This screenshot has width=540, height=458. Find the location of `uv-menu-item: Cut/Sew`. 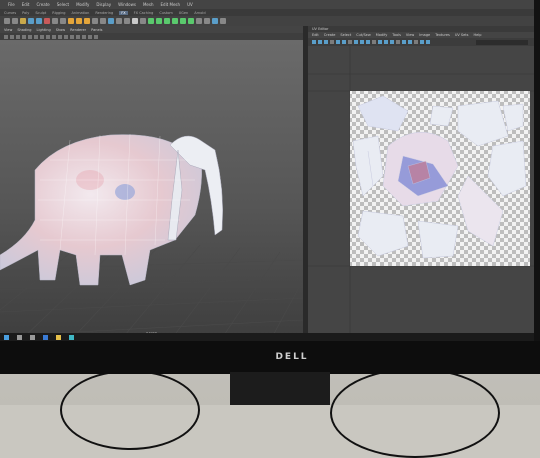

uv-menu-item: Cut/Sew is located at coordinates (363, 35).